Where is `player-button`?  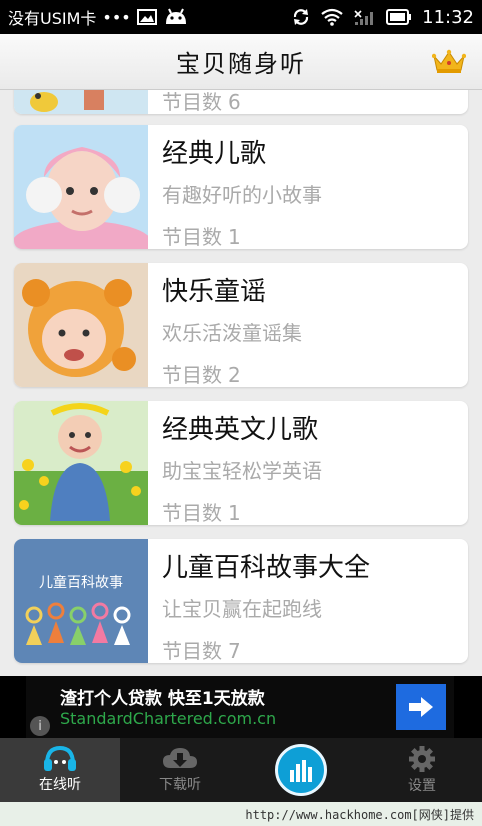
player-button is located at coordinates (301, 770).